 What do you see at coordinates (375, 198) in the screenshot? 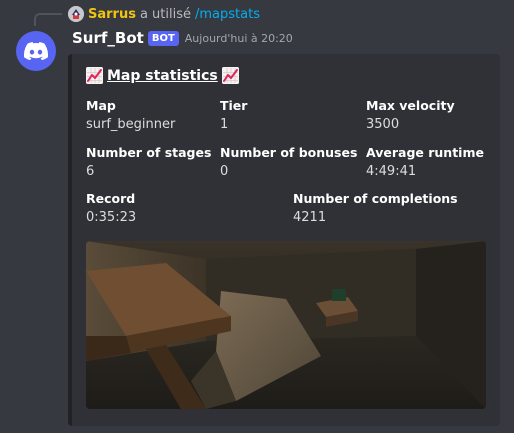
I see `field-name: Number of completions` at bounding box center [375, 198].